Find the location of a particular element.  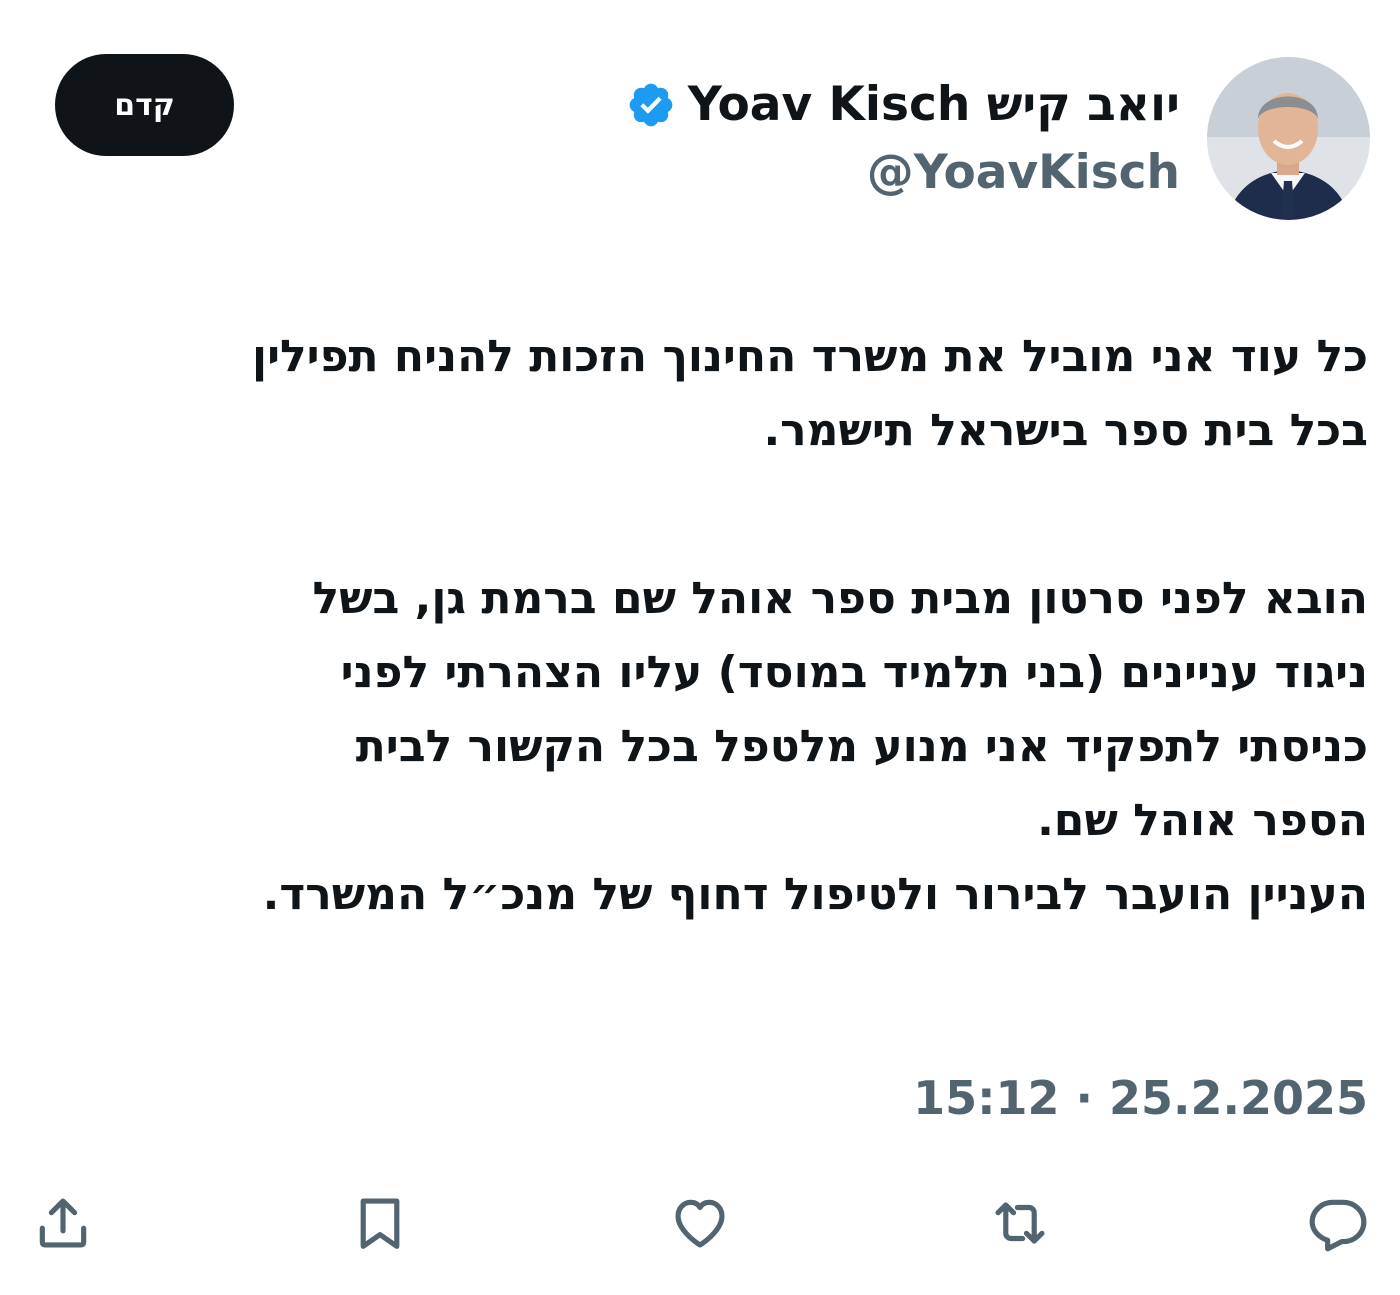

tweet-timestamp: 15:12 · 25.2.2025 is located at coordinates (1140, 1098).